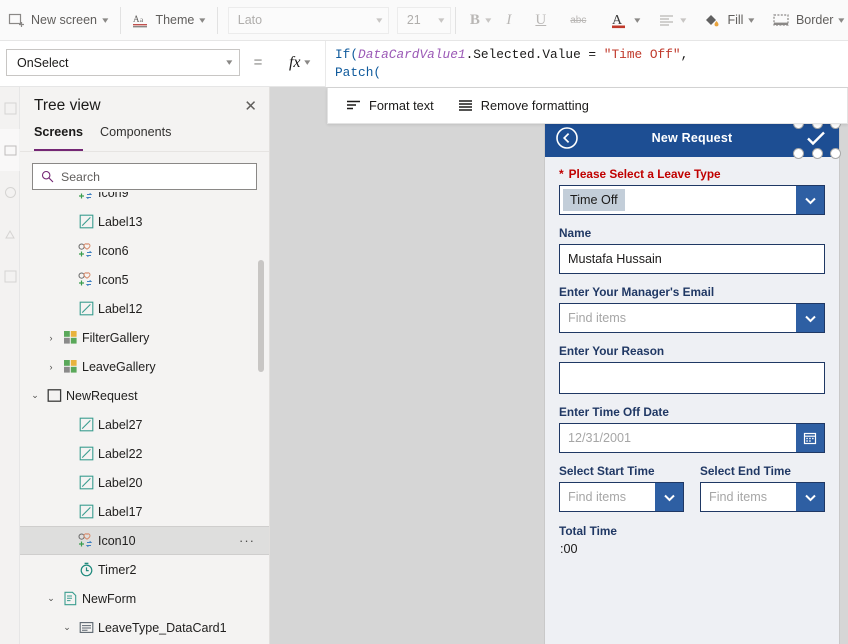  What do you see at coordinates (144, 366) in the screenshot?
I see `tree-item-leavegallery: › LeaveGallery` at bounding box center [144, 366].